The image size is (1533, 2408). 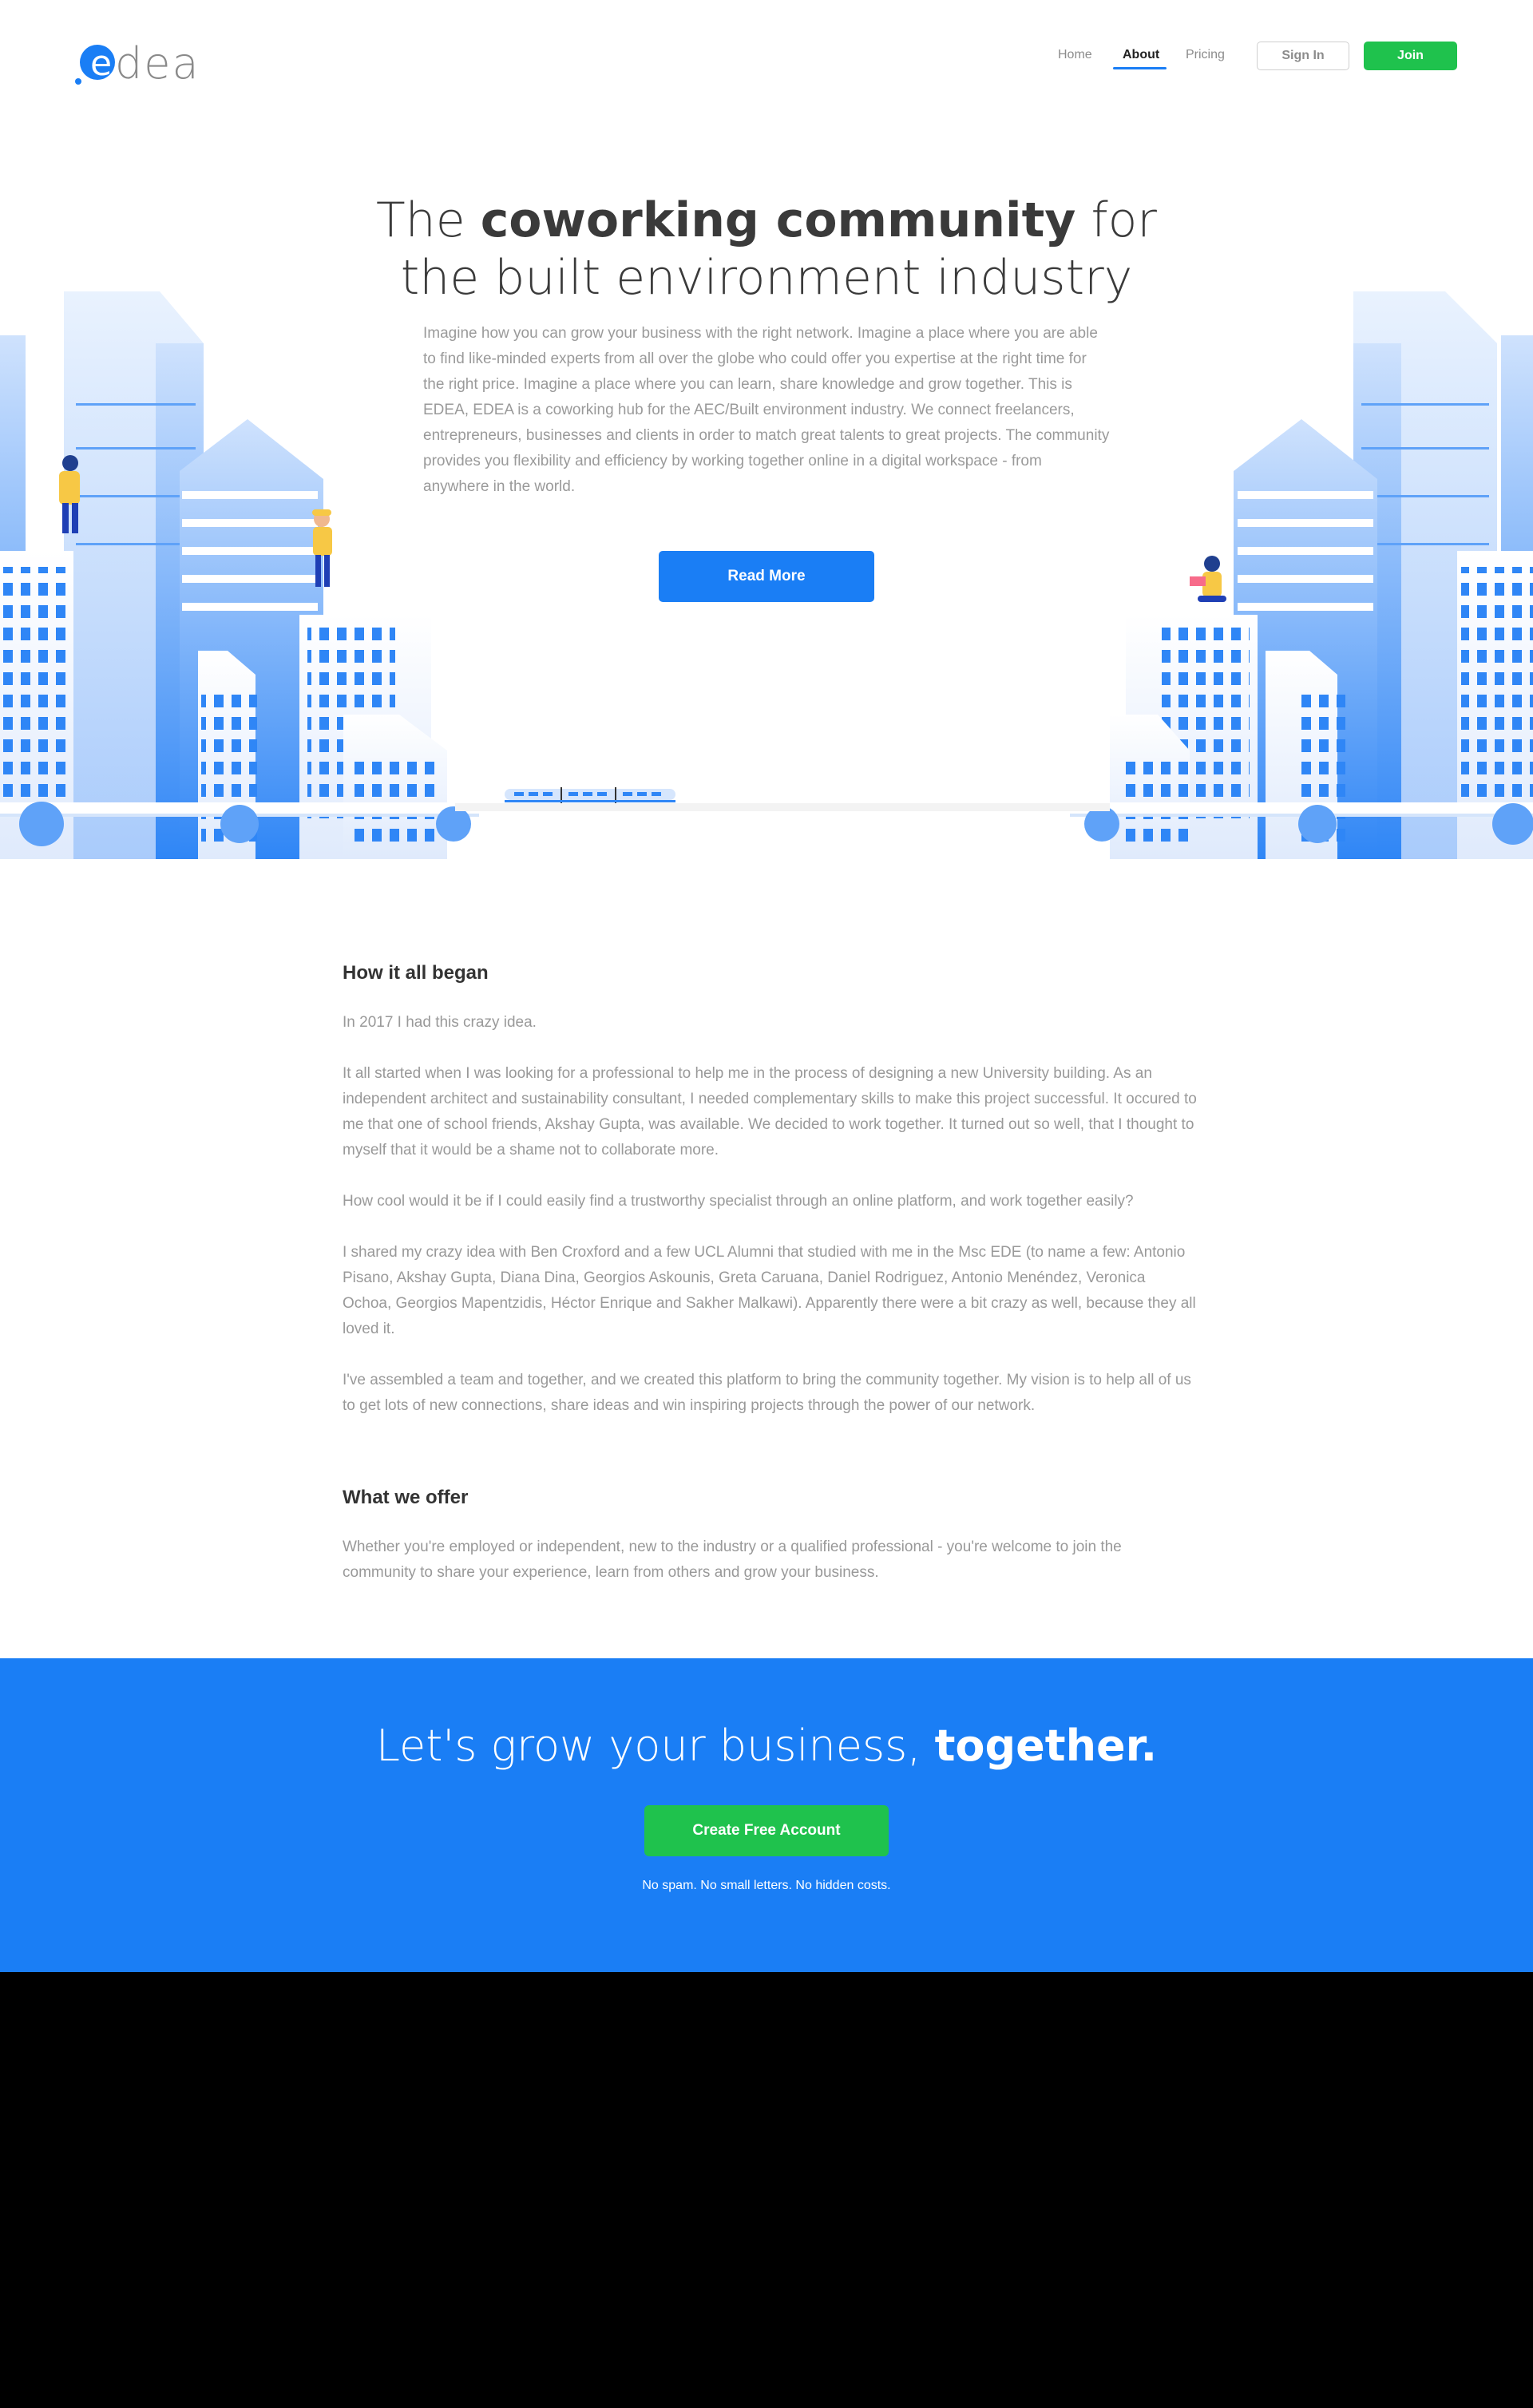 What do you see at coordinates (101, 64) in the screenshot?
I see `logo-letter: e` at bounding box center [101, 64].